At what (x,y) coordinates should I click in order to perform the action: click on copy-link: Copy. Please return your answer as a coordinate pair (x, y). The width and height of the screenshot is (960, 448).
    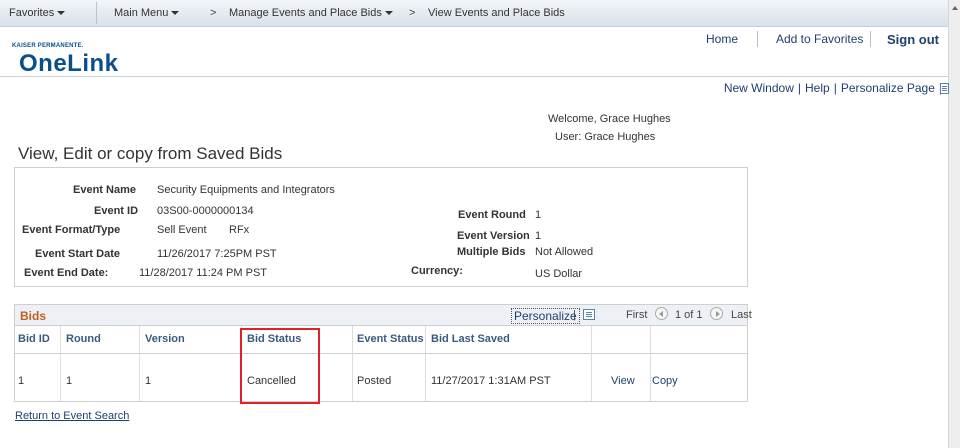
    Looking at the image, I should click on (665, 381).